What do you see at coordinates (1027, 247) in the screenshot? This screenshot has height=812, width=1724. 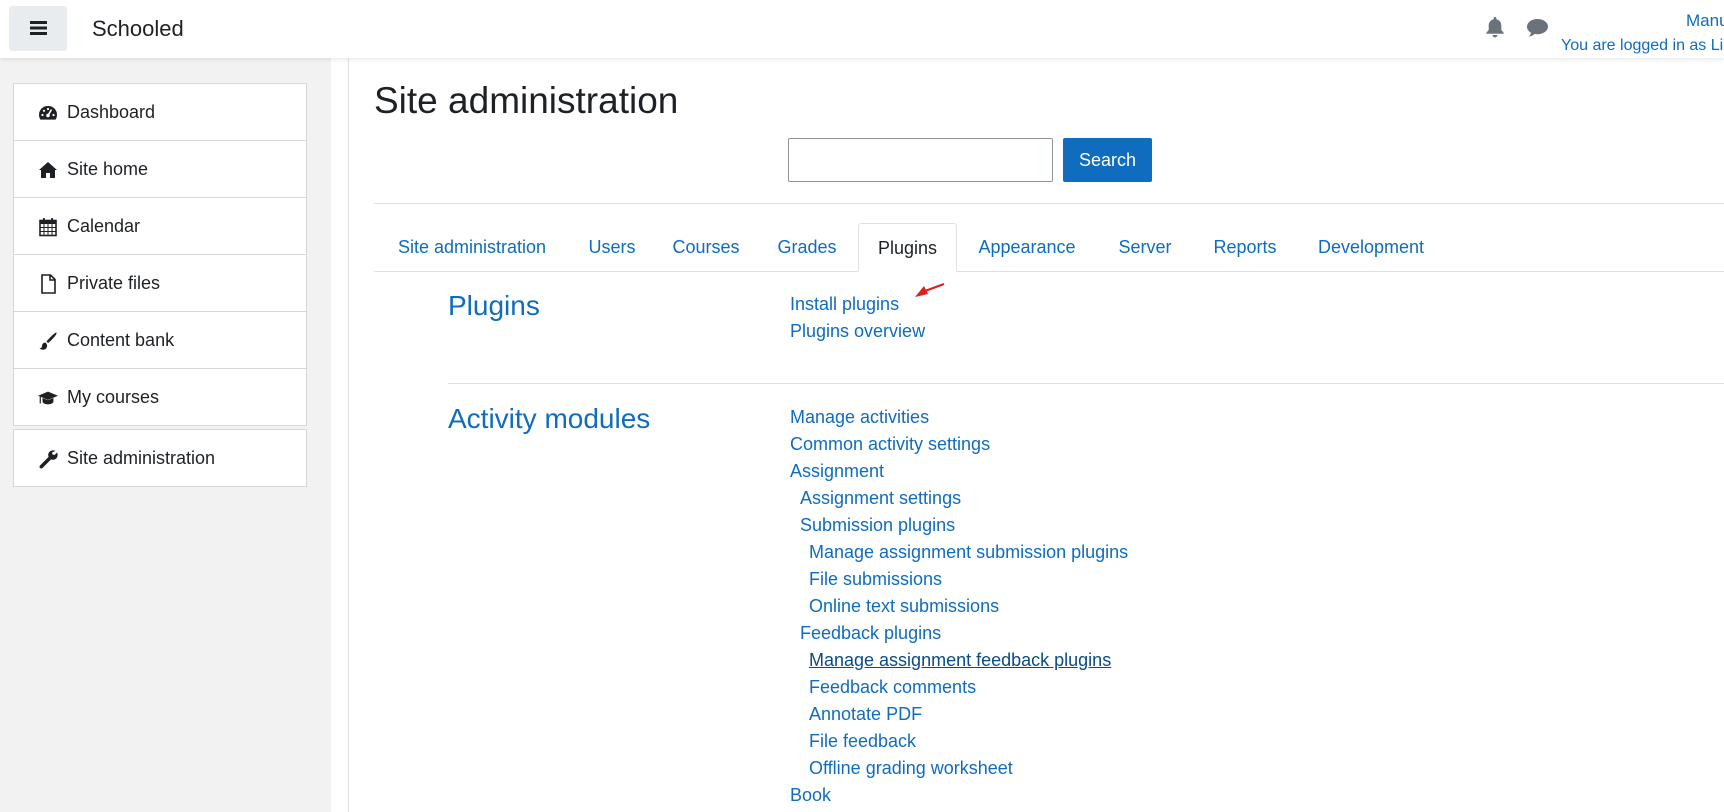 I see `tab-appearance: Appearance` at bounding box center [1027, 247].